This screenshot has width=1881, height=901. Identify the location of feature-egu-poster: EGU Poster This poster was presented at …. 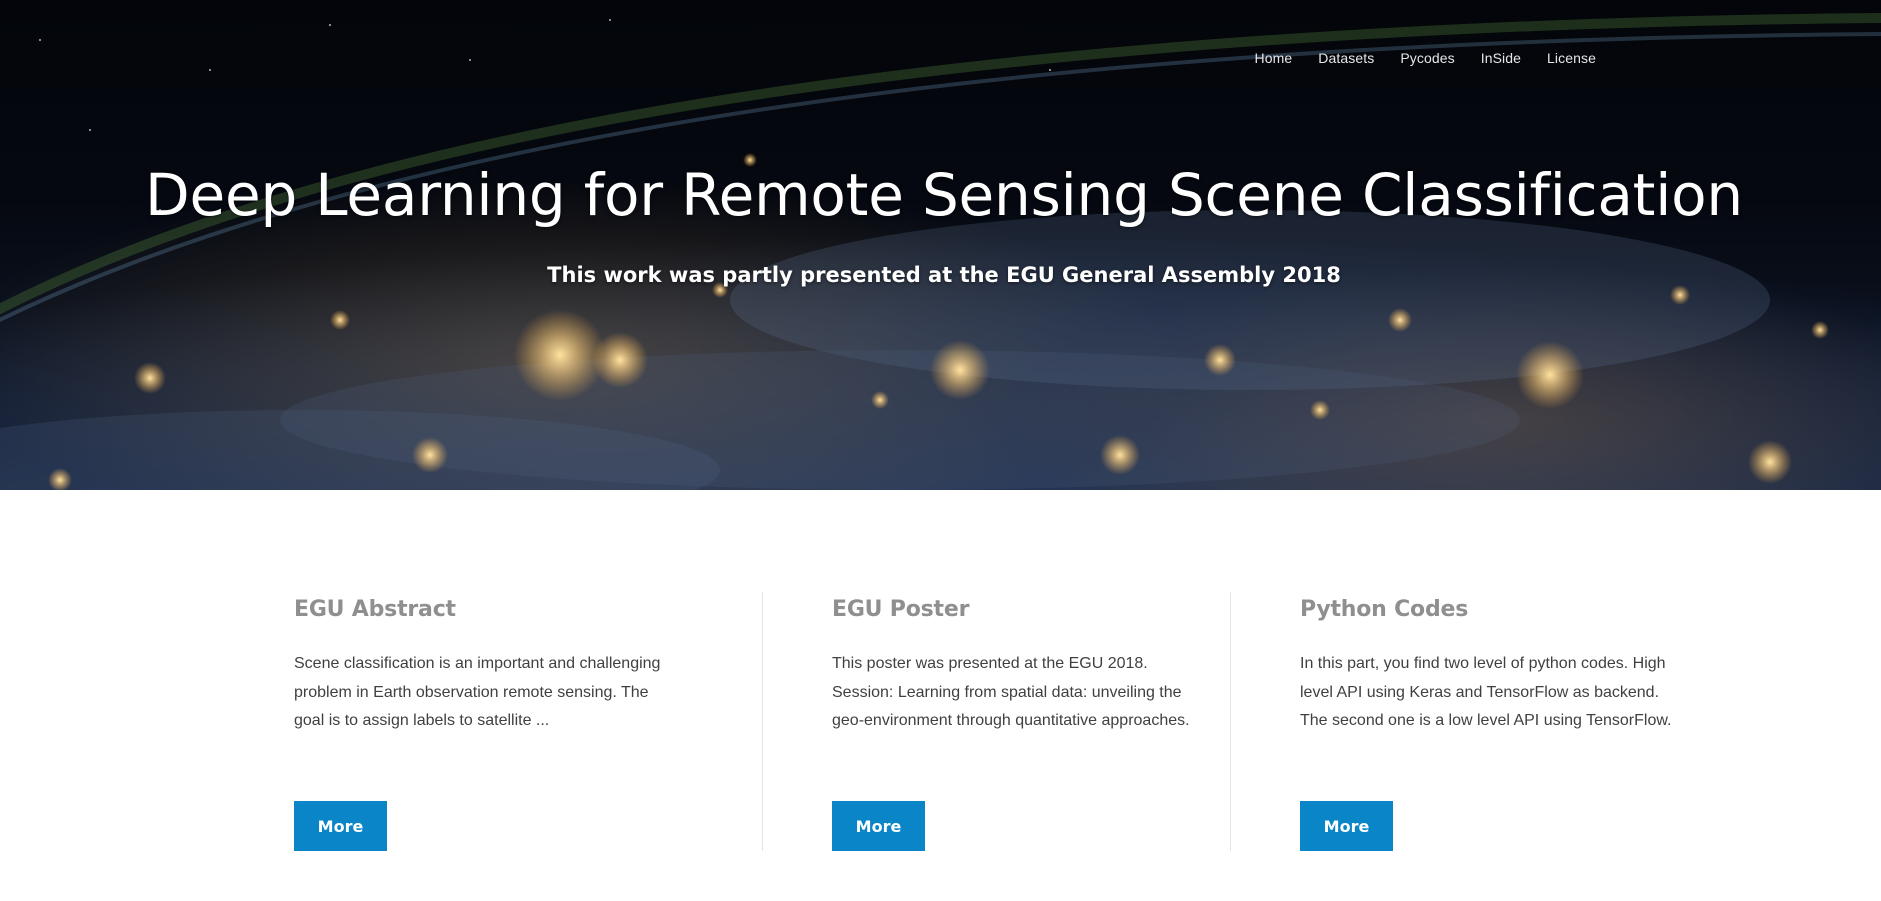
(996, 722).